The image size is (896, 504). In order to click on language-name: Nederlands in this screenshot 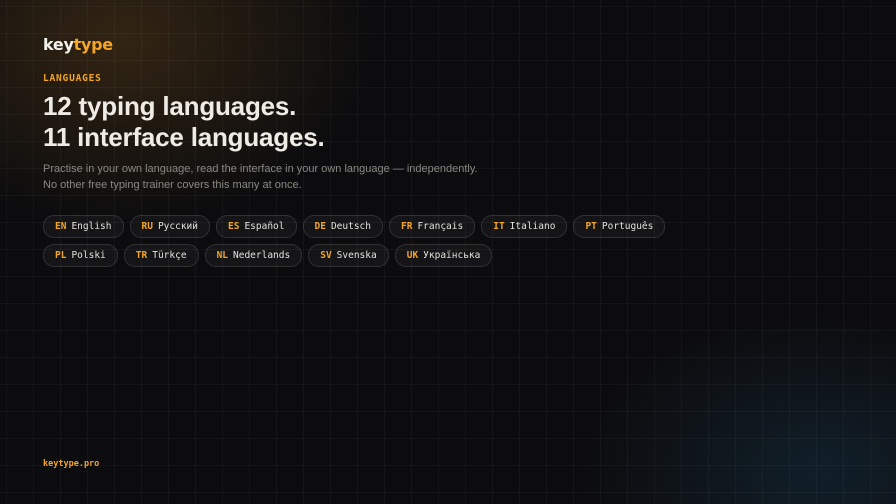, I will do `click(262, 255)`.